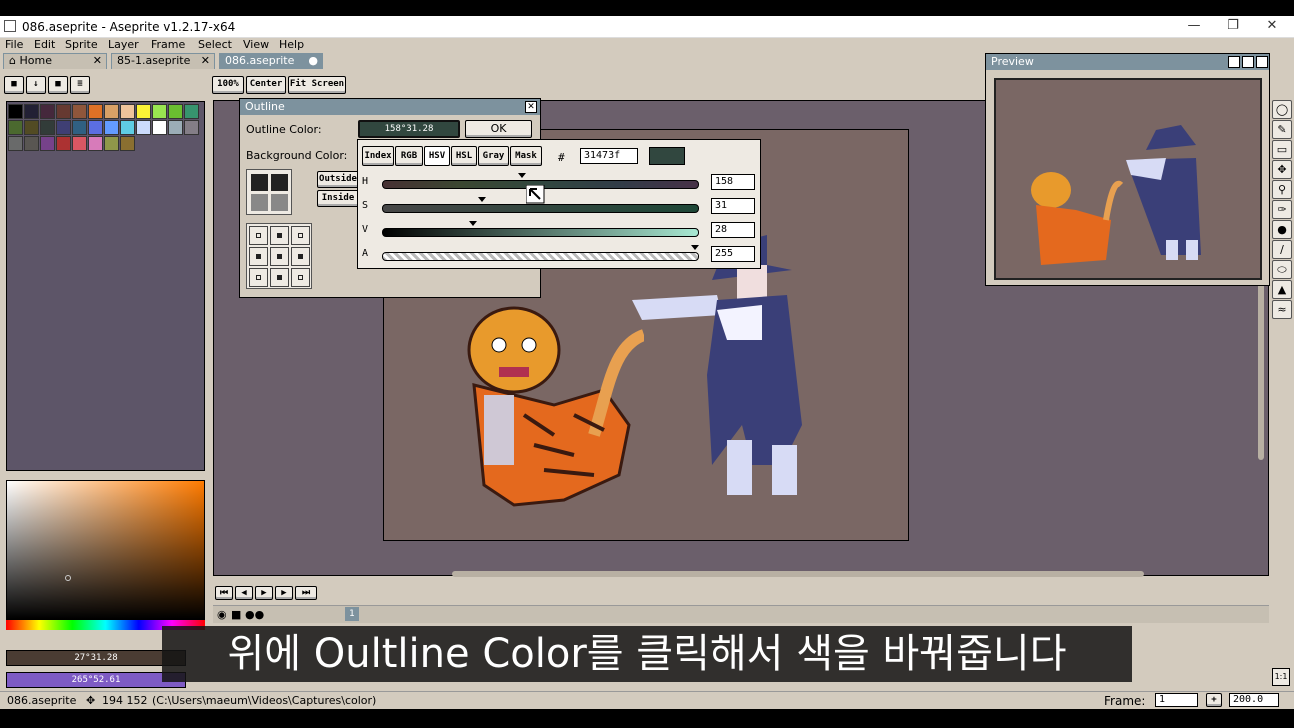  Describe the element at coordinates (733, 230) in the screenshot. I see `slider-value-v: 28` at that location.